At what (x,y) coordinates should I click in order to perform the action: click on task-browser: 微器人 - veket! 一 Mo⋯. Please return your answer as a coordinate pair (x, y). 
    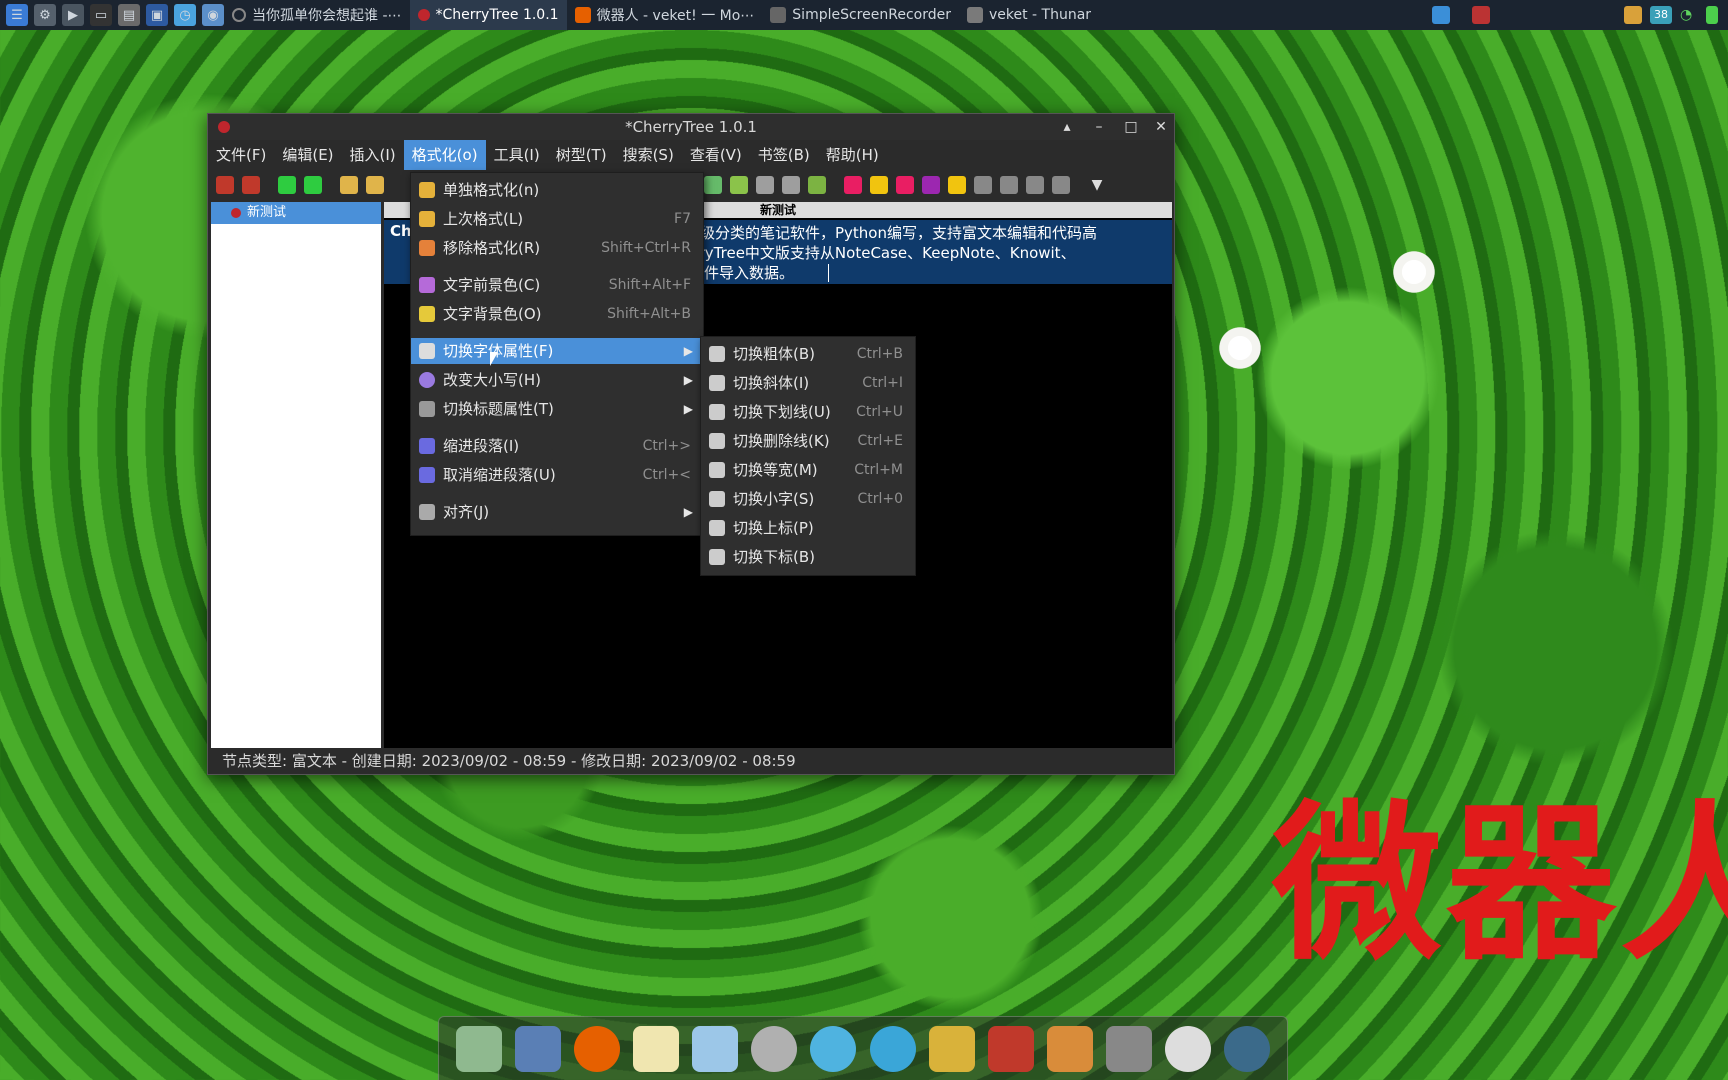
    Looking at the image, I should click on (665, 15).